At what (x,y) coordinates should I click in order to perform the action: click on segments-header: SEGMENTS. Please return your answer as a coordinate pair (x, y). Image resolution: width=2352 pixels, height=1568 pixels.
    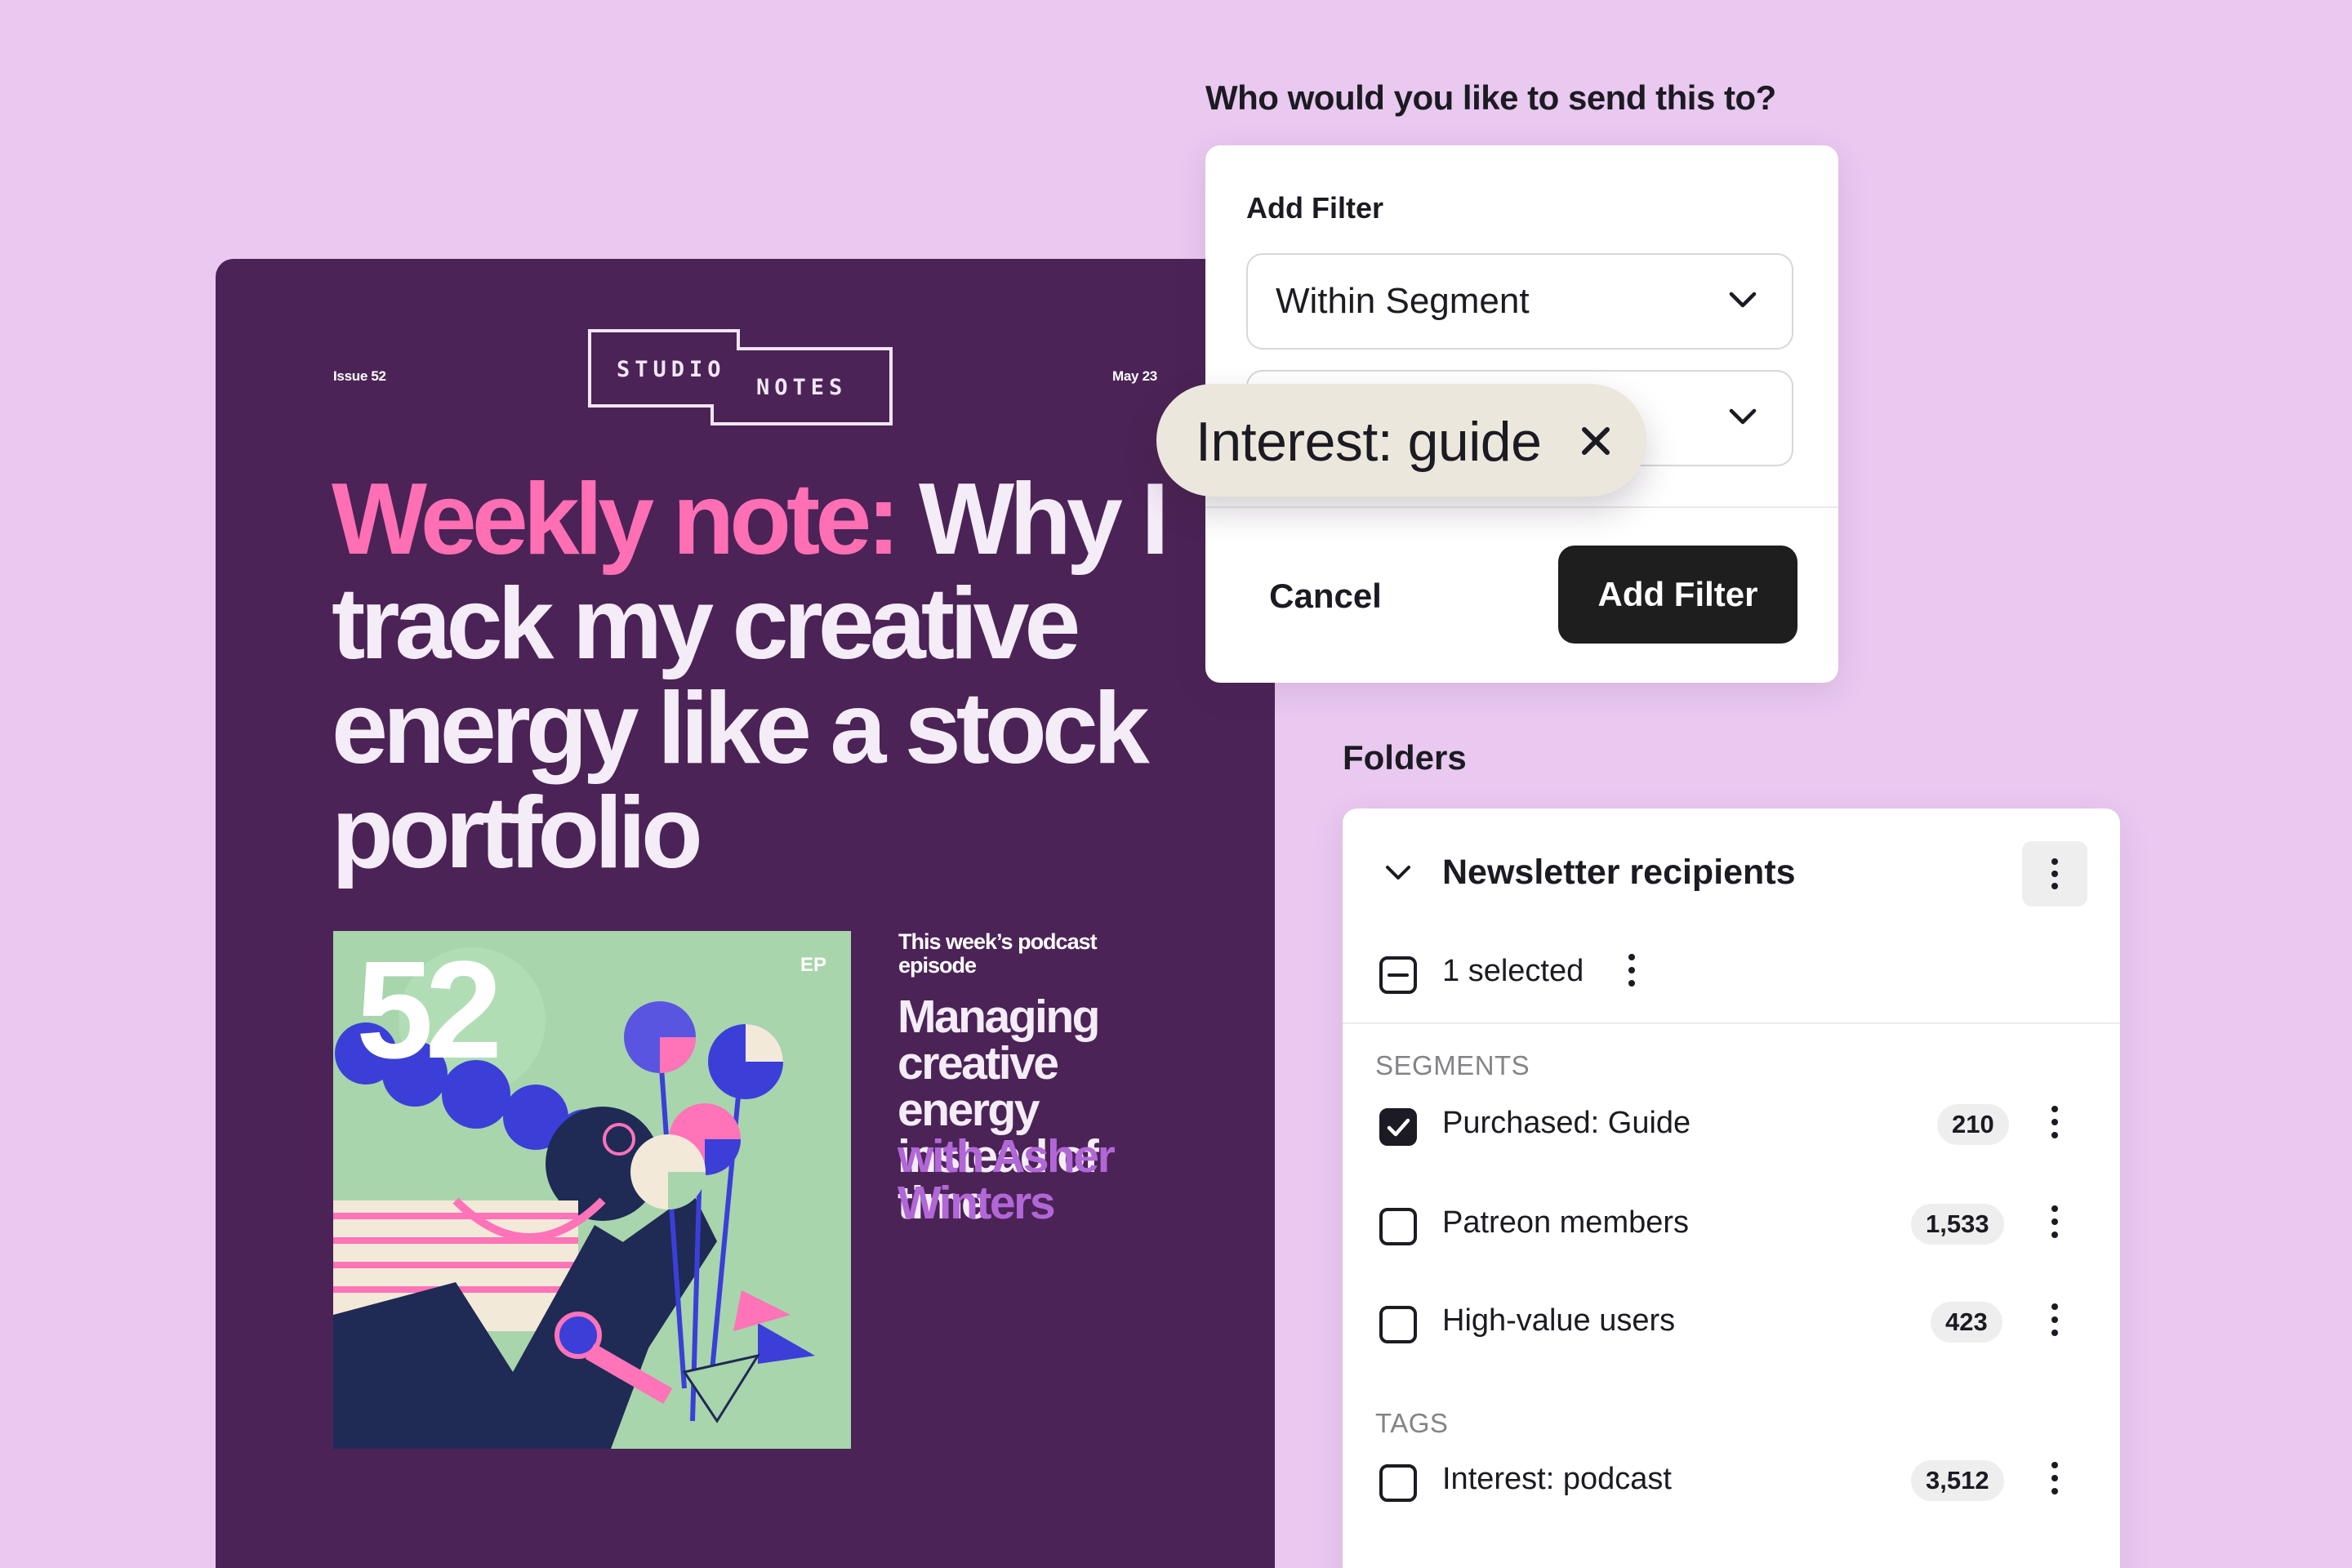
    Looking at the image, I should click on (1452, 1065).